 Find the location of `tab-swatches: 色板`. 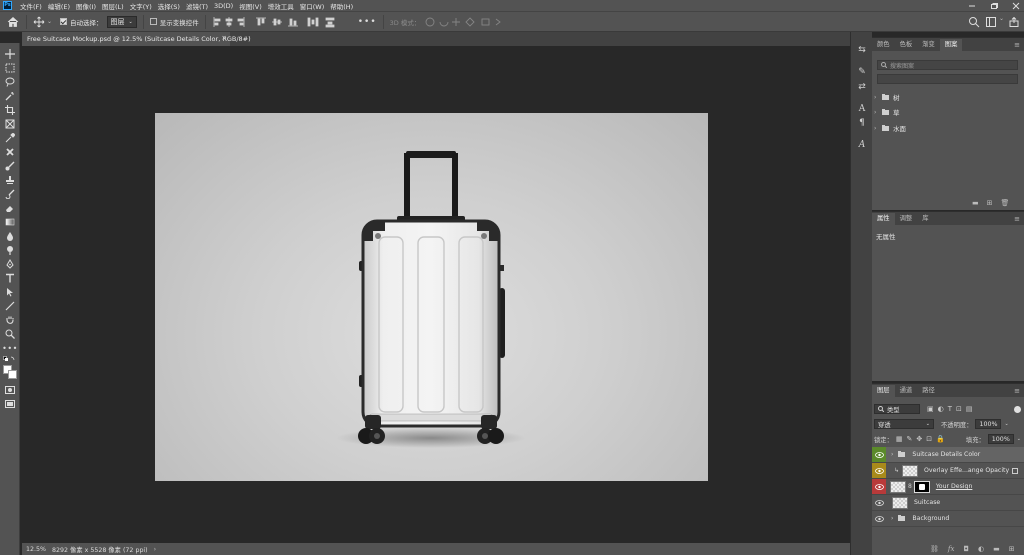

tab-swatches: 色板 is located at coordinates (906, 45).